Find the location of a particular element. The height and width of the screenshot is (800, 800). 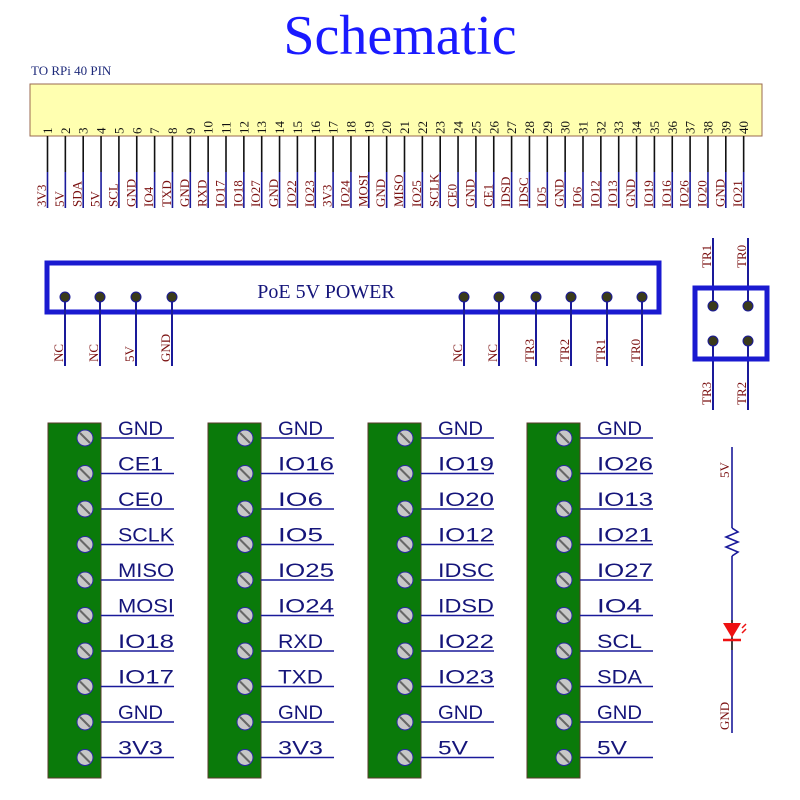

poe-right-pin-label: NC is located at coordinates (457, 353).